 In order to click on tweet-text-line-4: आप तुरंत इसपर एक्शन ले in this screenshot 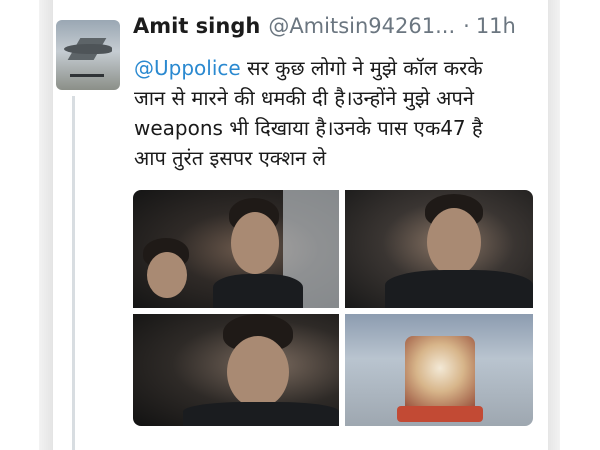, I will do `click(230, 158)`.